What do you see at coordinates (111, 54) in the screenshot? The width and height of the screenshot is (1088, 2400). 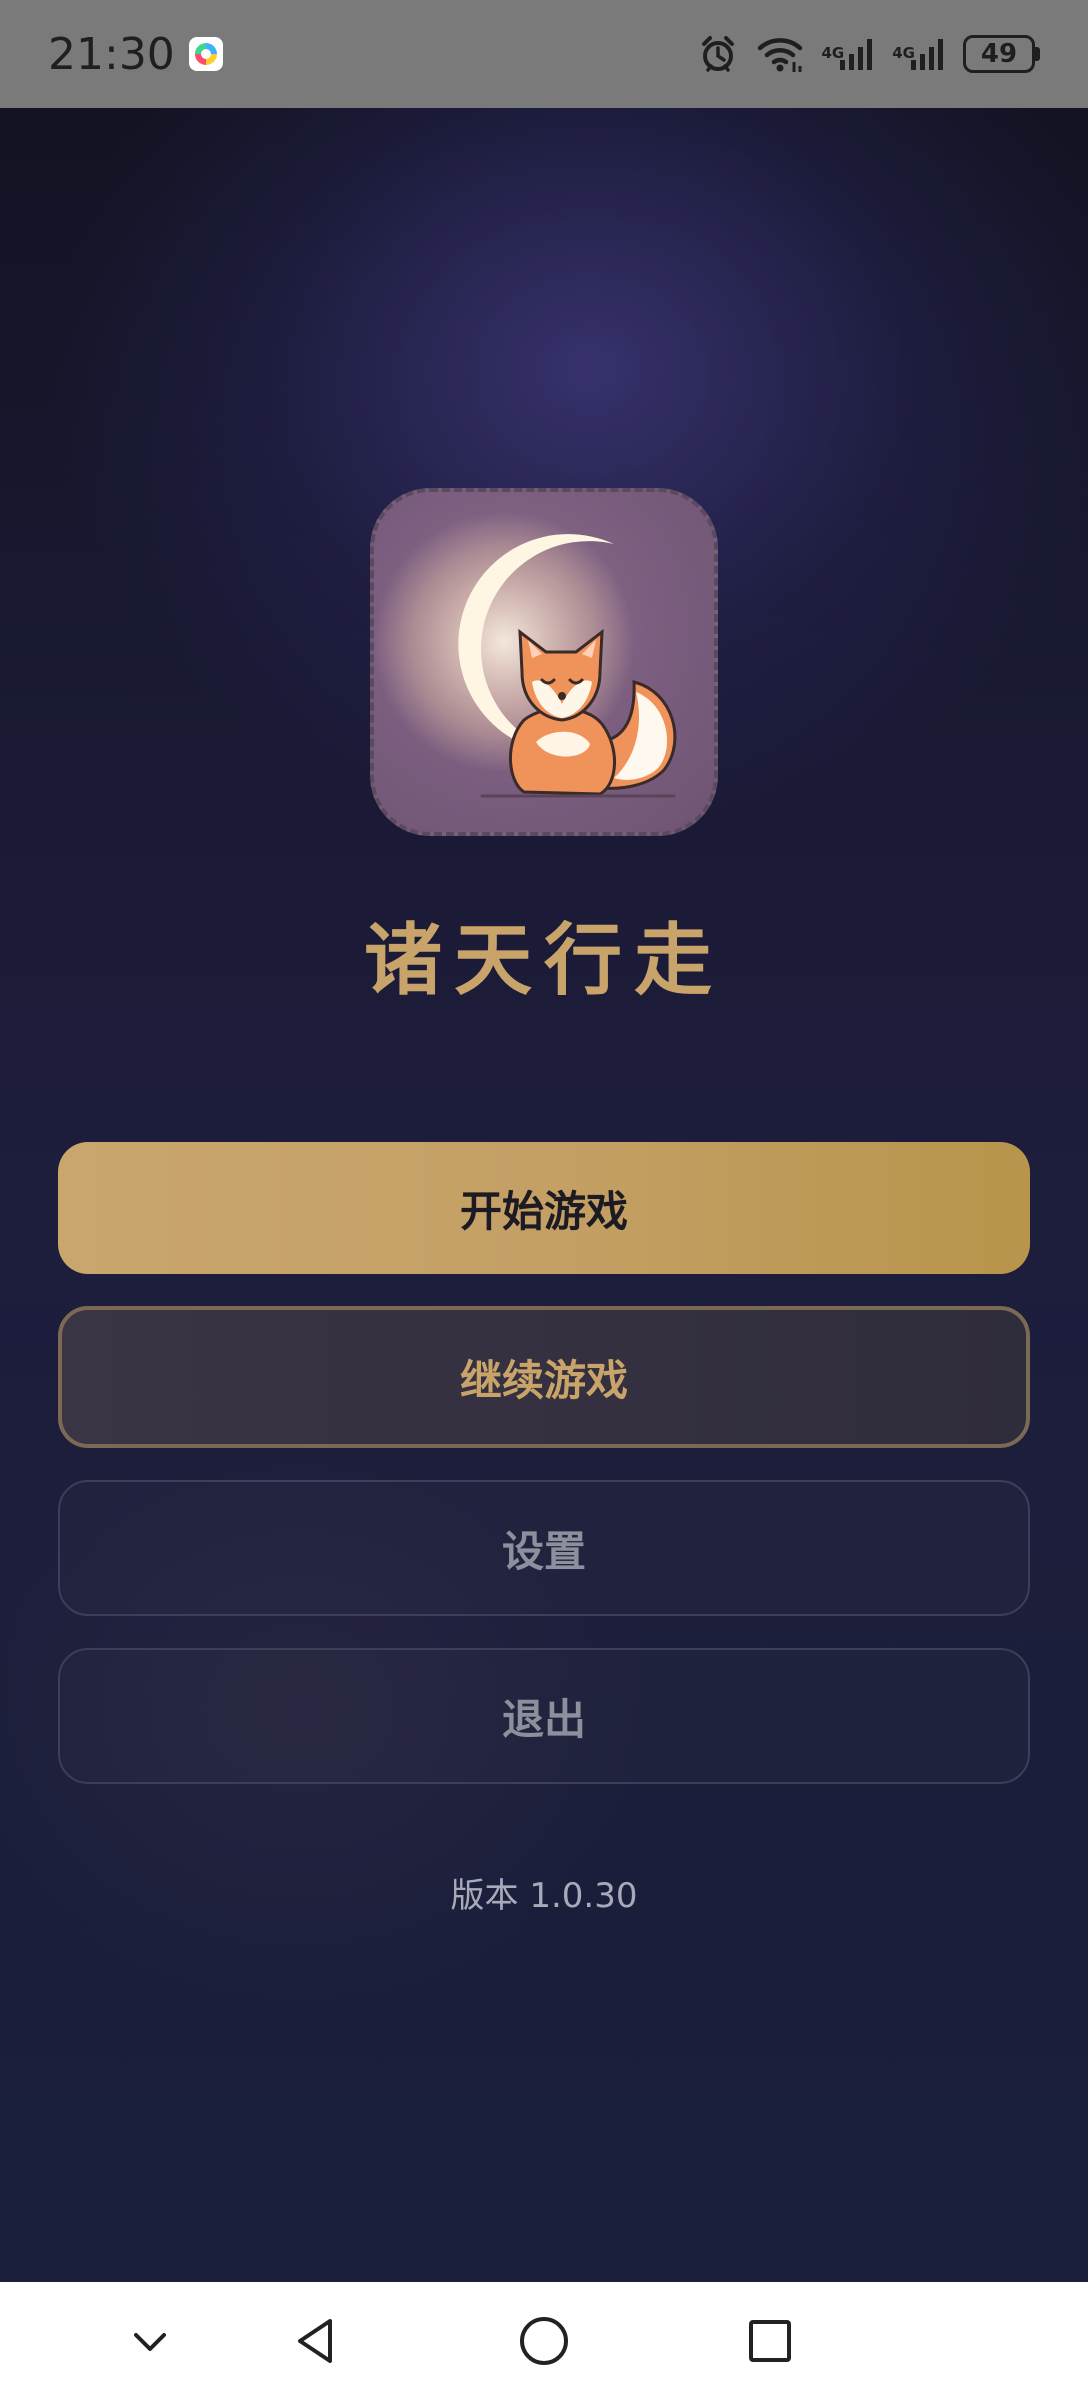 I see `status-time: 21:30` at bounding box center [111, 54].